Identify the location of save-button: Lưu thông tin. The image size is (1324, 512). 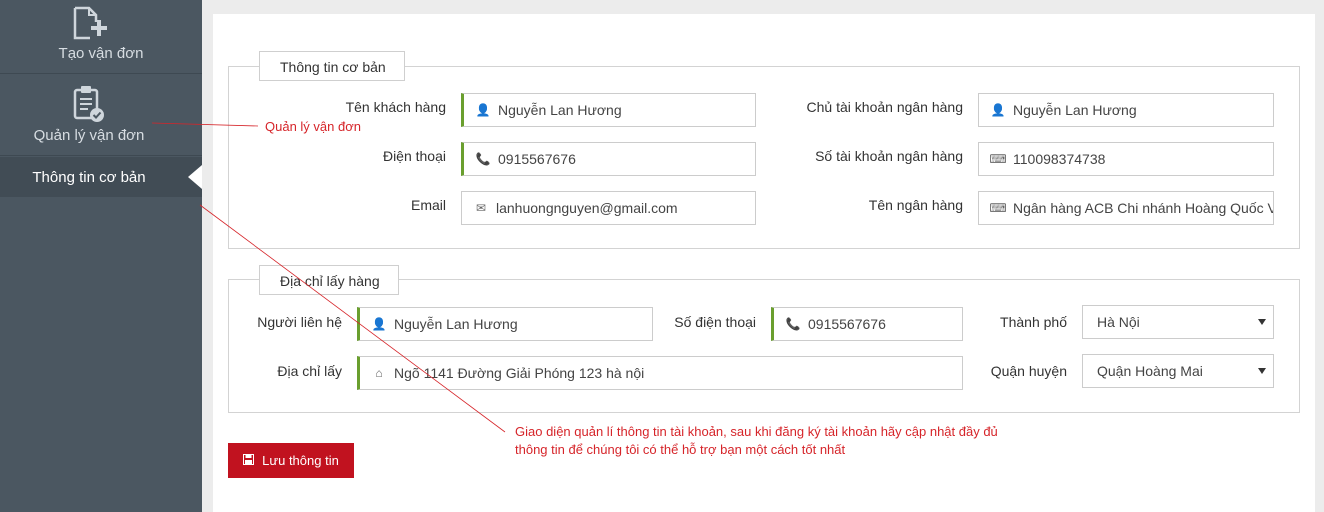
(291, 460).